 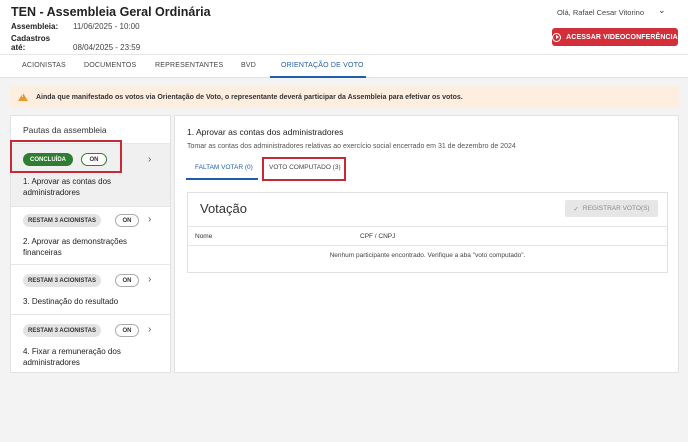 I want to click on page-title: TEN - Assembleia Geral Ordinária, so click(x=111, y=12).